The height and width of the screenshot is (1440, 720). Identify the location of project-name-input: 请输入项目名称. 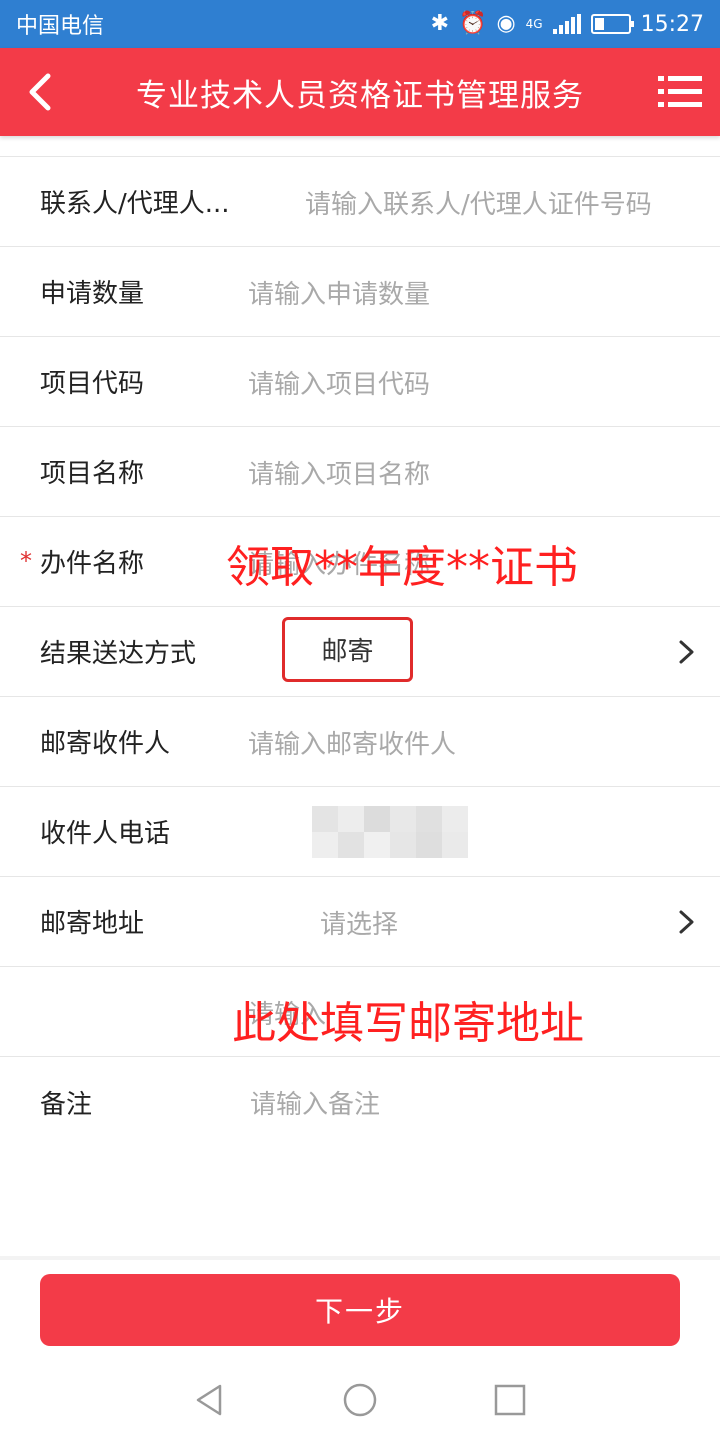
(339, 472).